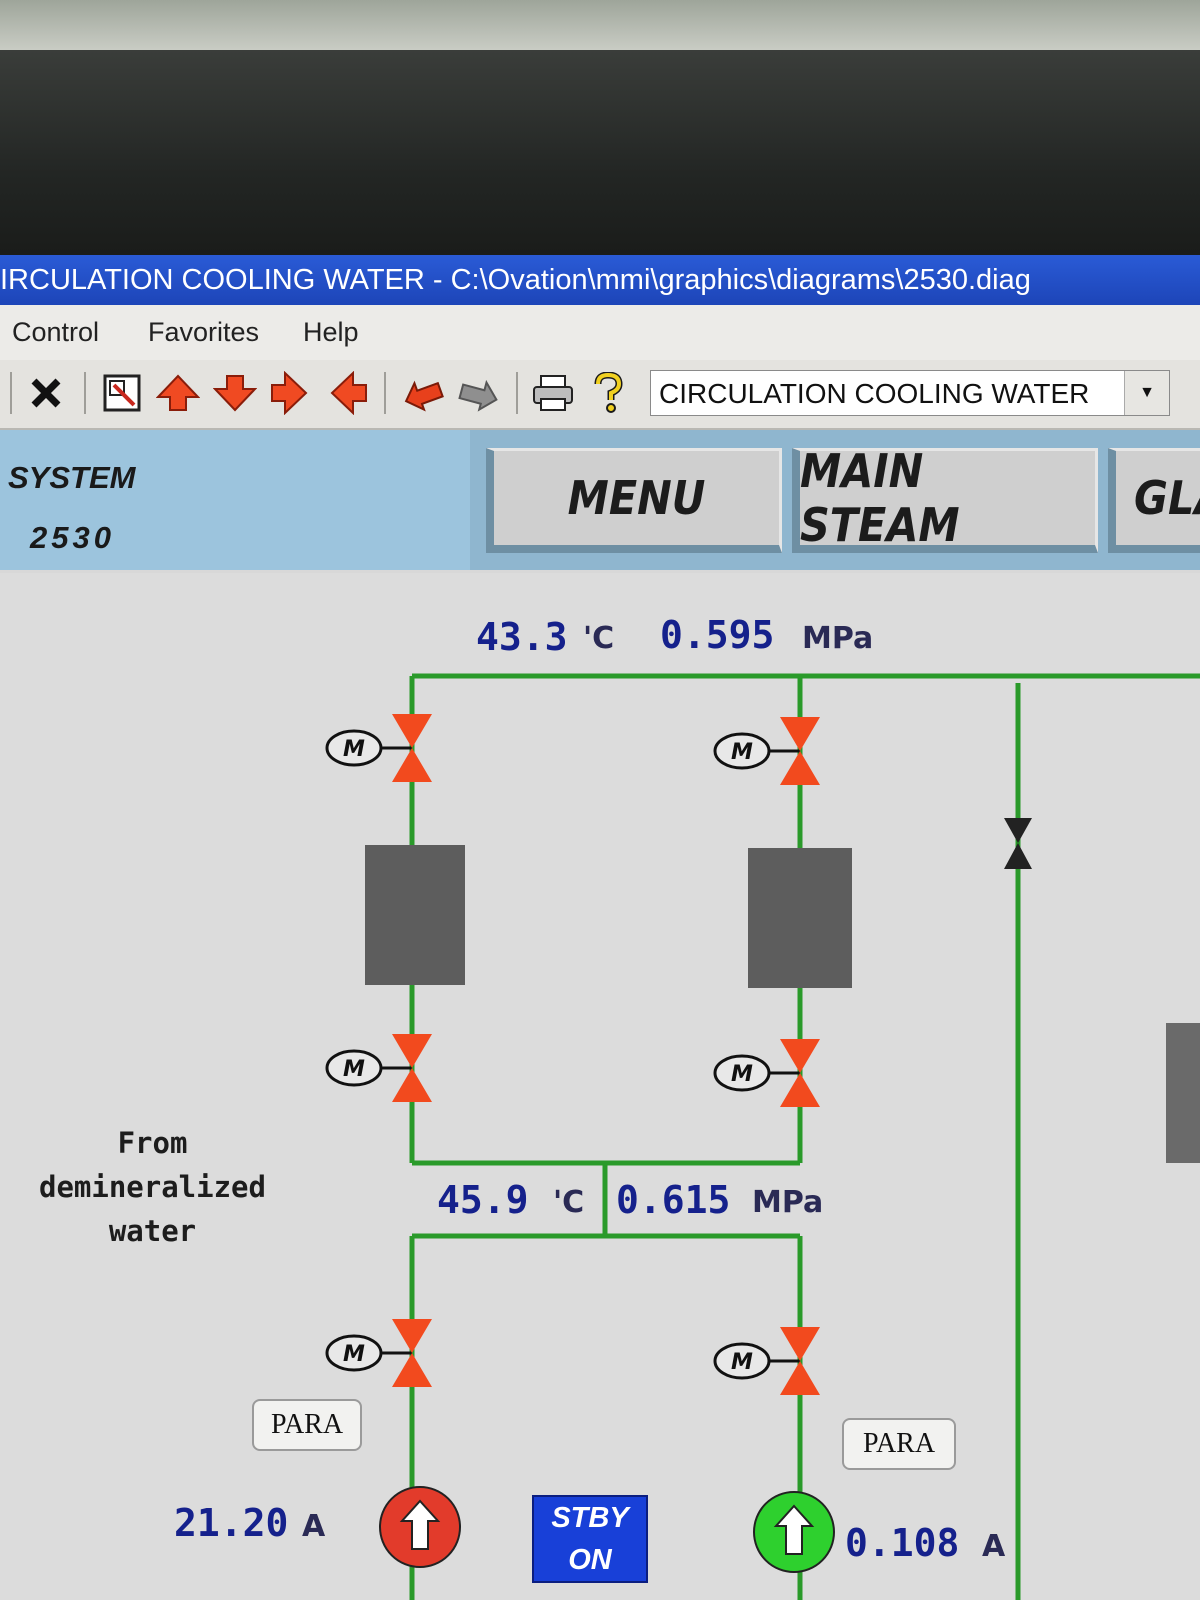 Image resolution: width=1200 pixels, height=1600 pixels. I want to click on mid-header-pressure: 0.615, so click(673, 1200).